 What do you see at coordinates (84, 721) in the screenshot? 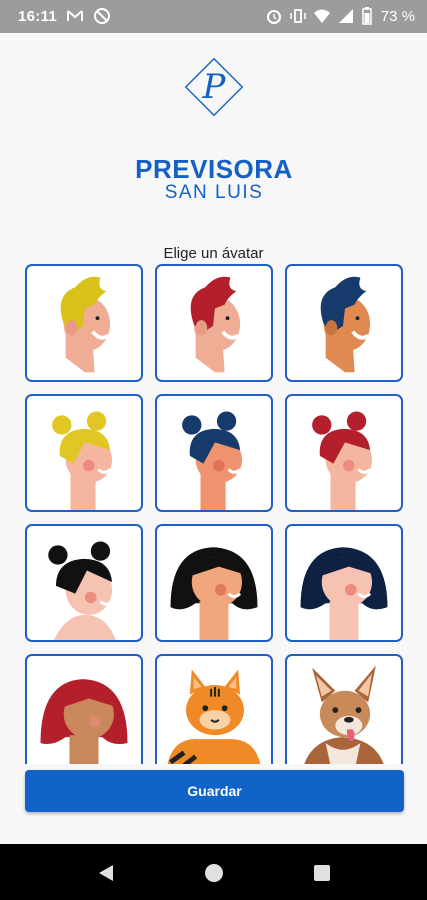
I see `avatar-woman-red-bob` at bounding box center [84, 721].